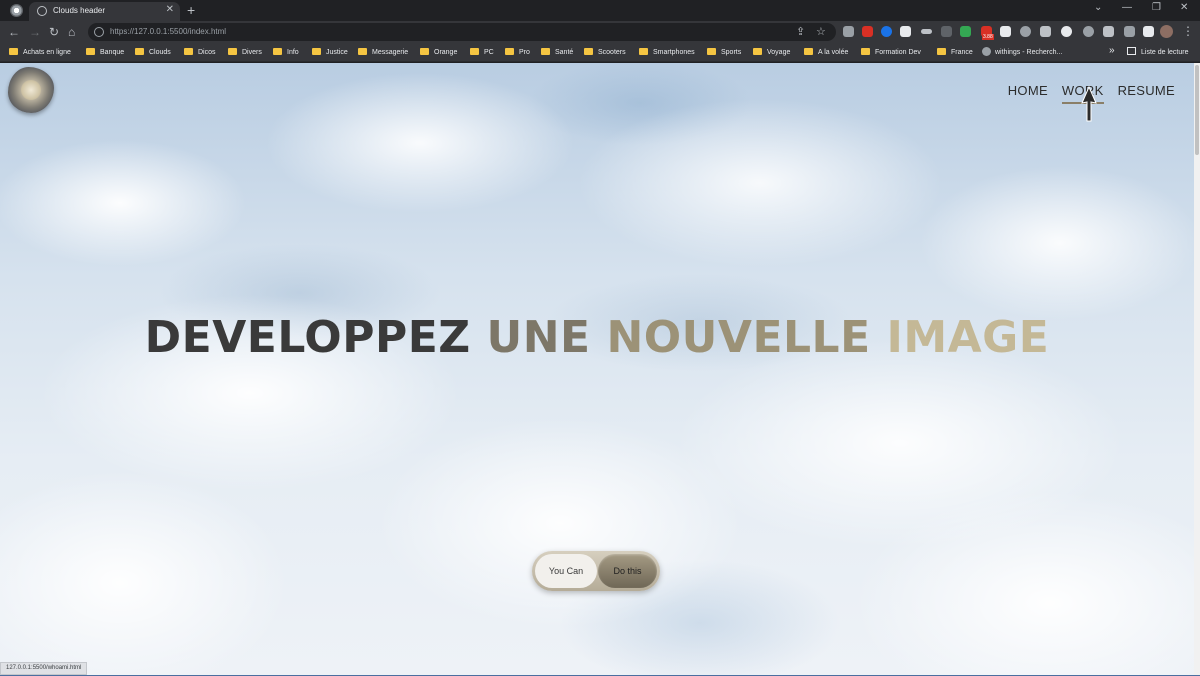 The height and width of the screenshot is (676, 1200). Describe the element at coordinates (1197, 369) in the screenshot. I see `page-scrollbar` at that location.